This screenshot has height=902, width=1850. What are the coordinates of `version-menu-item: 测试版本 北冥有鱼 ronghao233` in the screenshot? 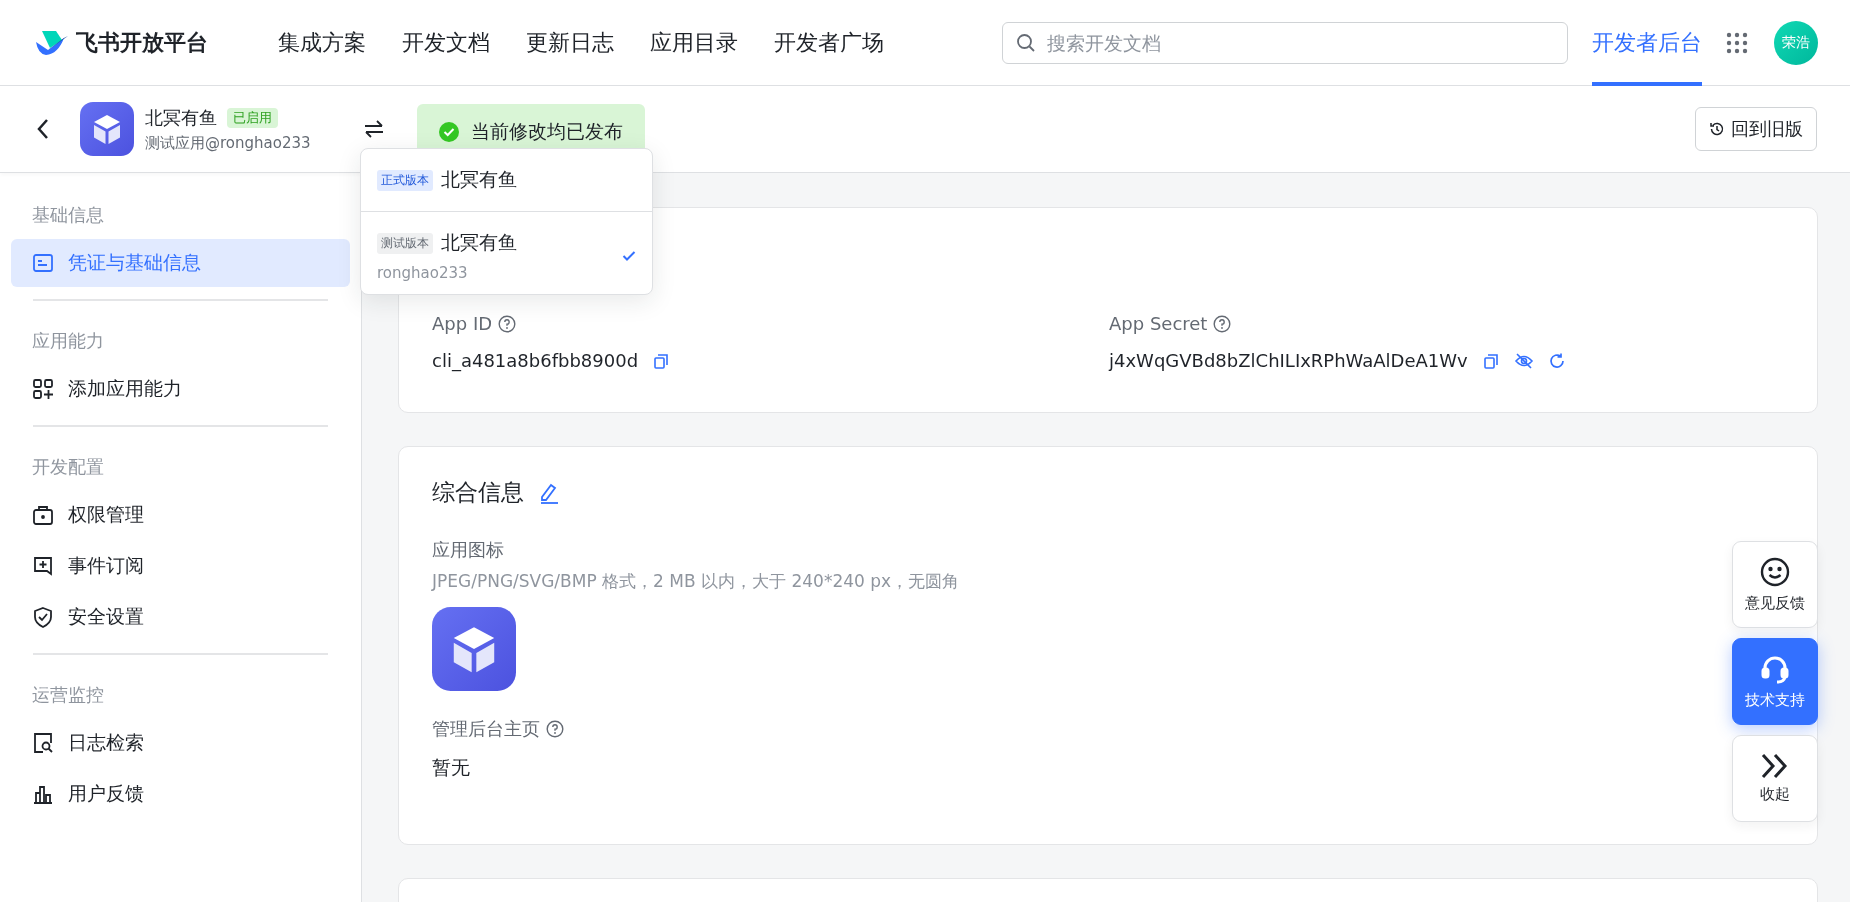 It's located at (506, 253).